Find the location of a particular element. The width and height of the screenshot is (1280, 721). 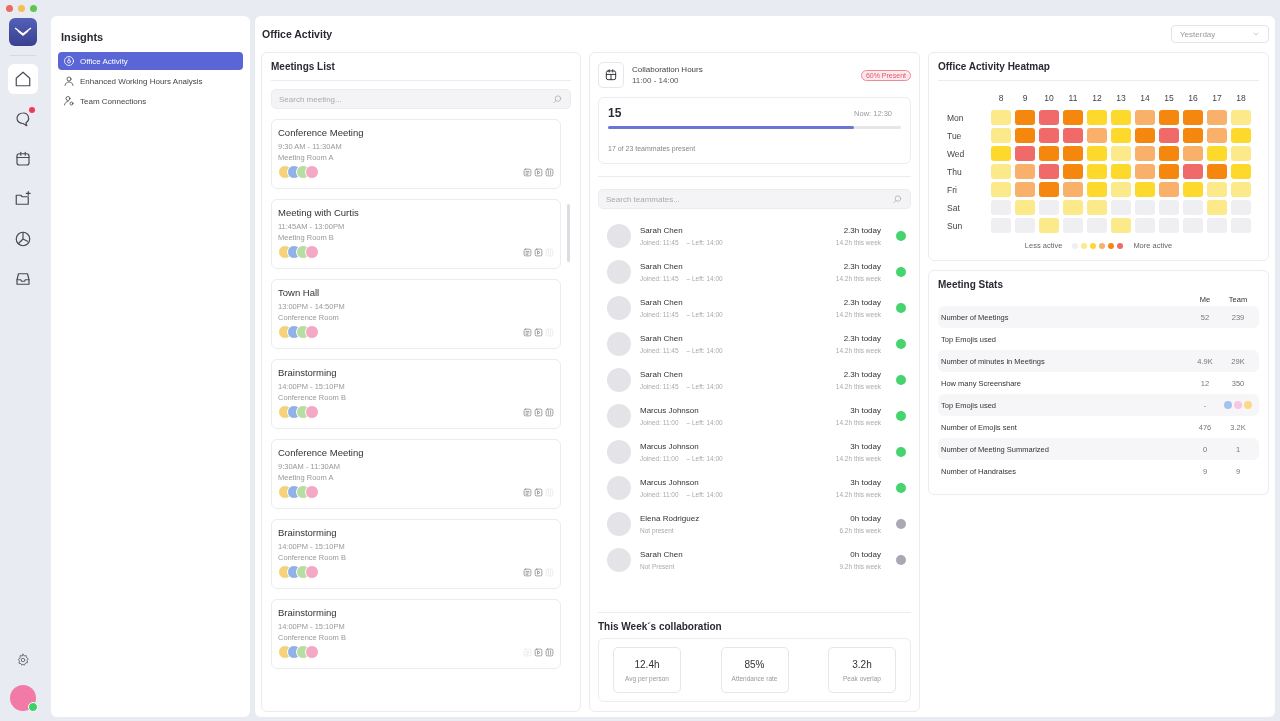

inbox-icon is located at coordinates (23, 279).